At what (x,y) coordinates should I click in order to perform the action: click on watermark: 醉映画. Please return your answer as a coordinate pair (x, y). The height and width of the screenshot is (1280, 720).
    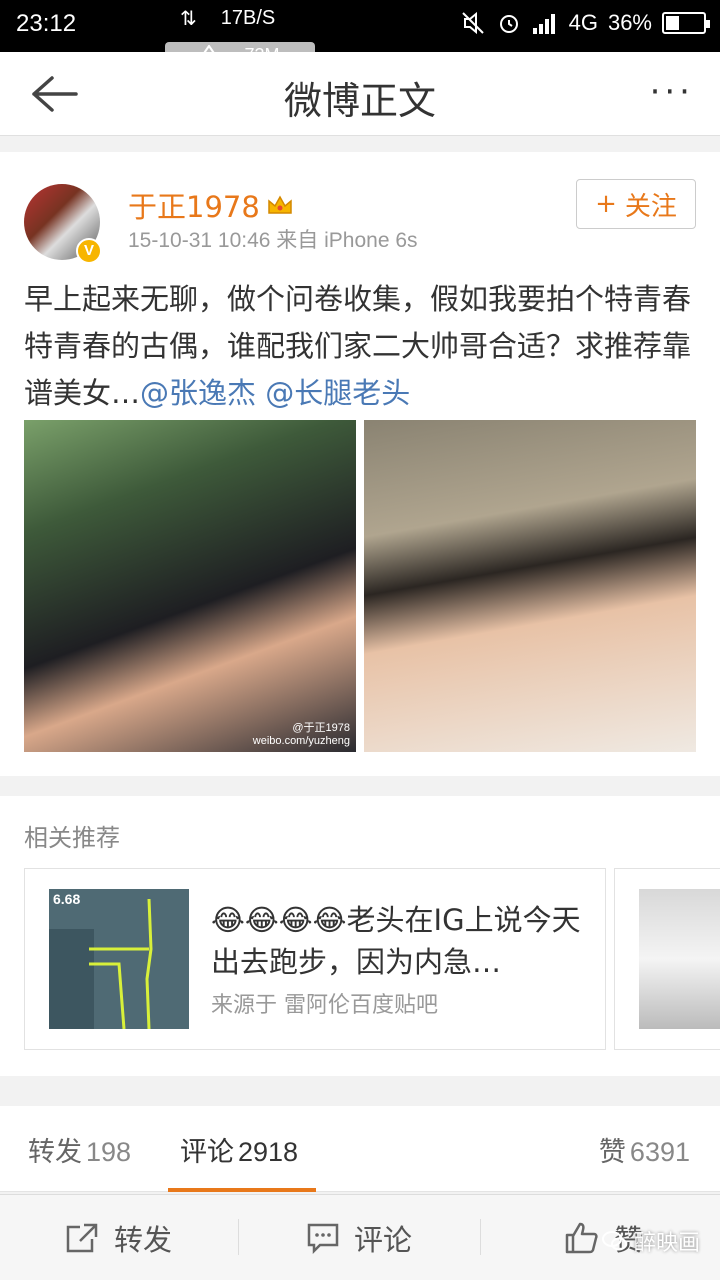
    Looking at the image, I should click on (650, 1241).